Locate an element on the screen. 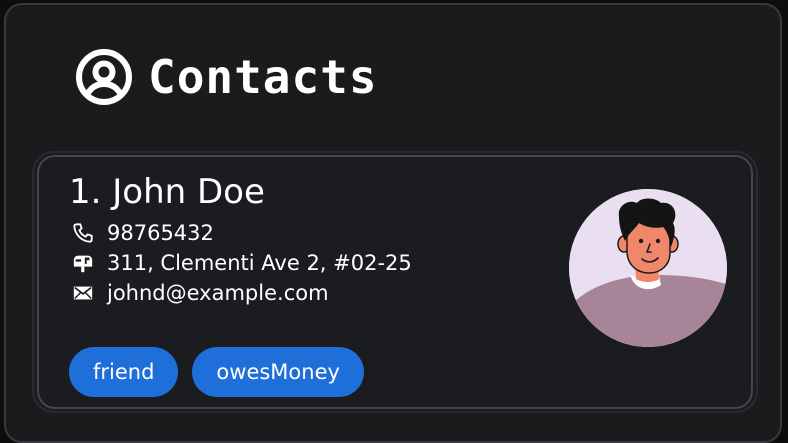 The width and height of the screenshot is (788, 443). header: Contacts is located at coordinates (226, 77).